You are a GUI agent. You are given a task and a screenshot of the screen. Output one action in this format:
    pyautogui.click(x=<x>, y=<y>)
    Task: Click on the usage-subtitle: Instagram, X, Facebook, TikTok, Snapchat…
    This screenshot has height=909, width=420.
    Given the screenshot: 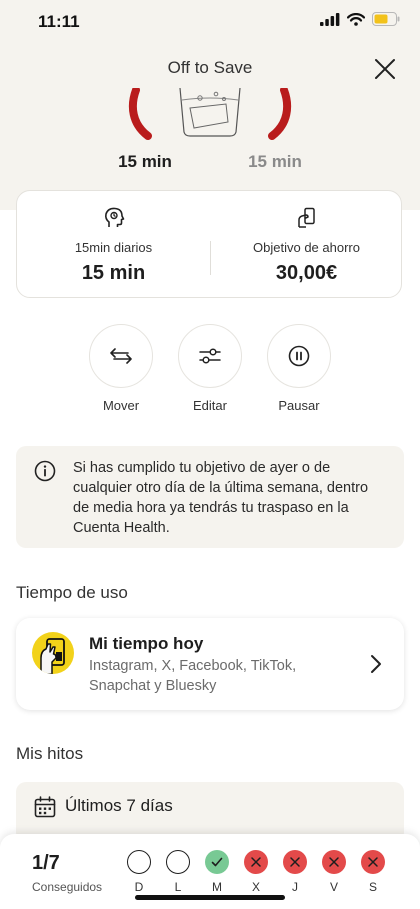 What is the action you would take?
    pyautogui.click(x=193, y=676)
    